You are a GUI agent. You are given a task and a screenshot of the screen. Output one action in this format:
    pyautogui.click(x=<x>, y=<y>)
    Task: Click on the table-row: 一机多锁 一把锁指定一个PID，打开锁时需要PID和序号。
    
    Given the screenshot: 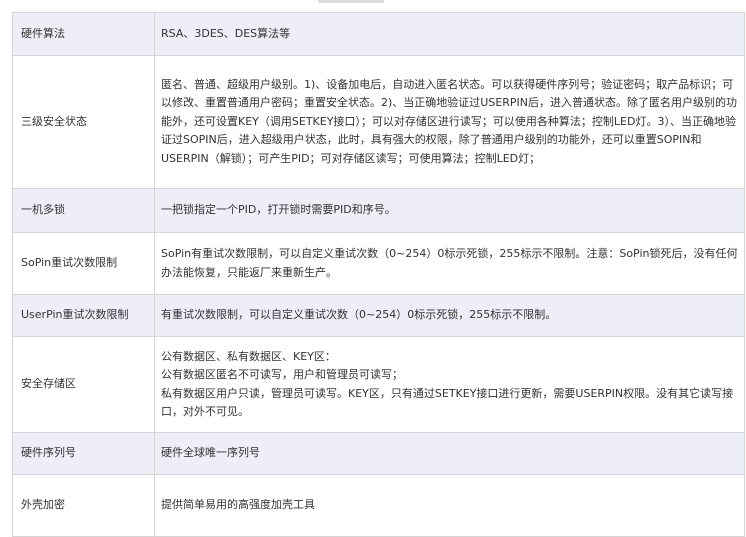 What is the action you would take?
    pyautogui.click(x=378, y=210)
    